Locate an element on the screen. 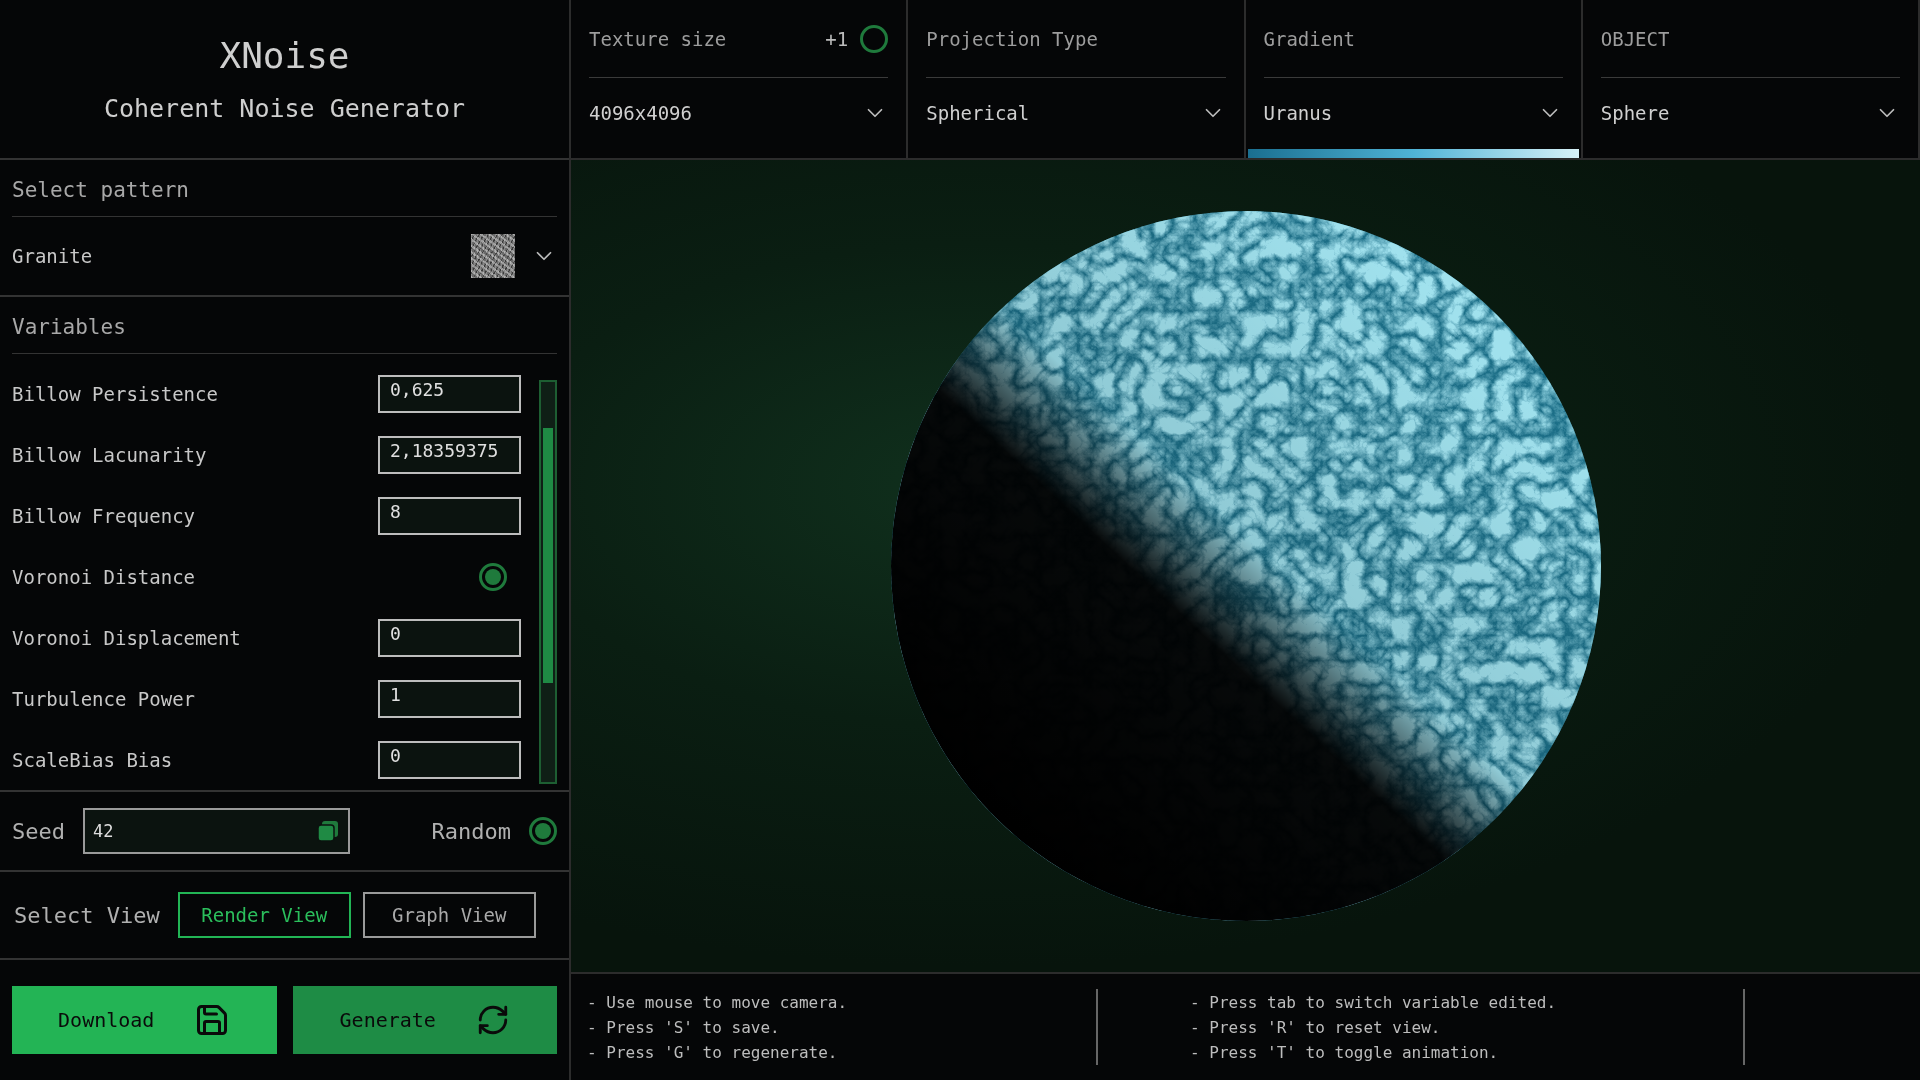  setting-dropdown: 4096x4096 is located at coordinates (739, 113).